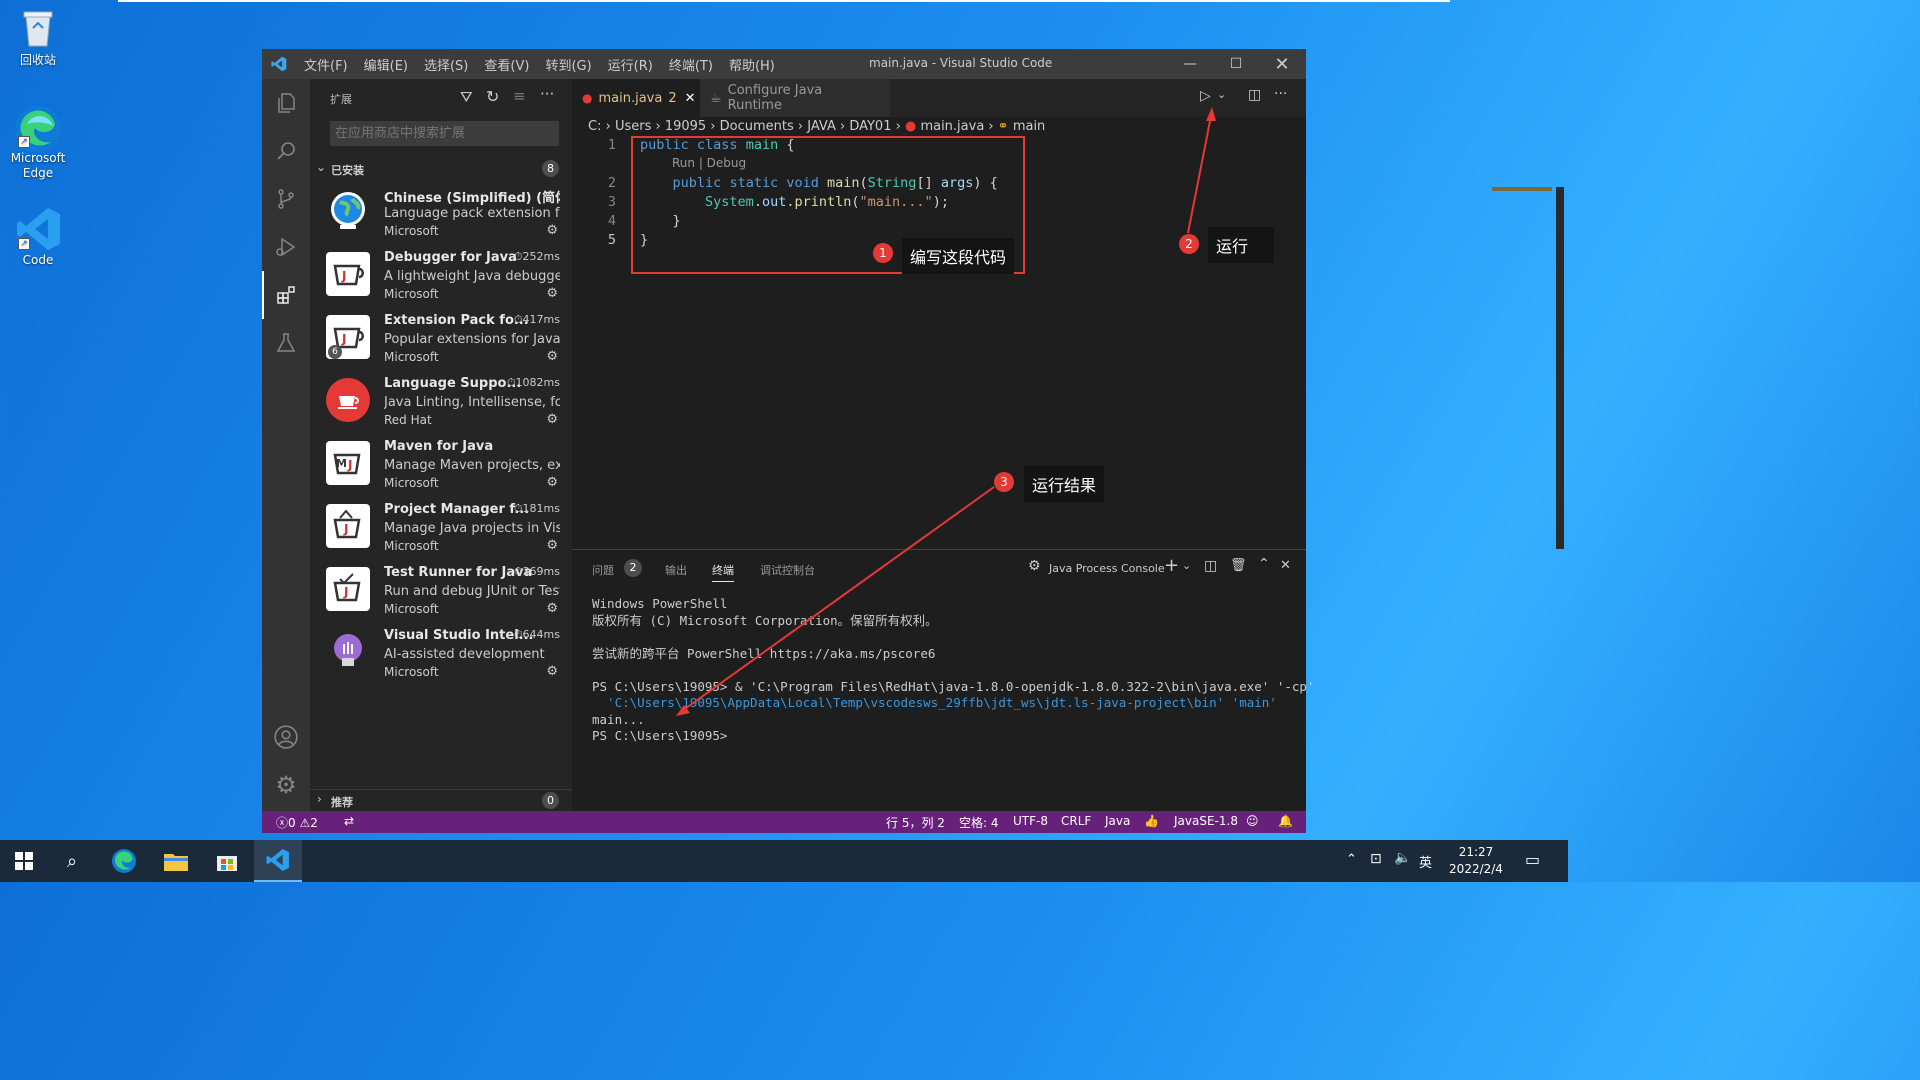  I want to click on clock: 21:27 2022/2/4, so click(1476, 861).